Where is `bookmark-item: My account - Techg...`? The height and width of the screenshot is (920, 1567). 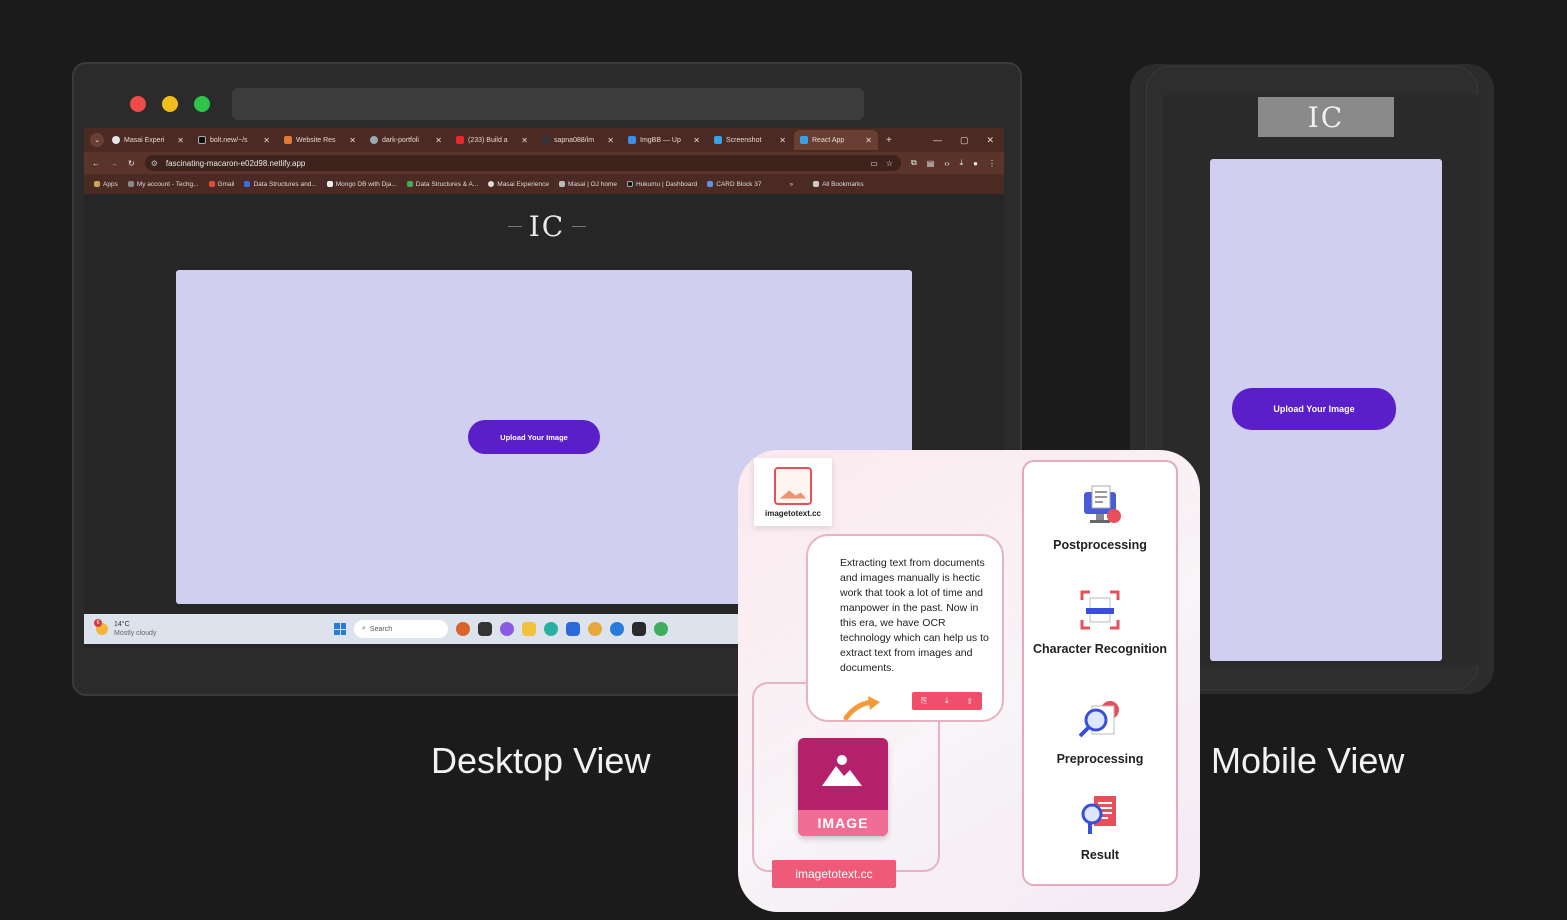 bookmark-item: My account - Techg... is located at coordinates (163, 184).